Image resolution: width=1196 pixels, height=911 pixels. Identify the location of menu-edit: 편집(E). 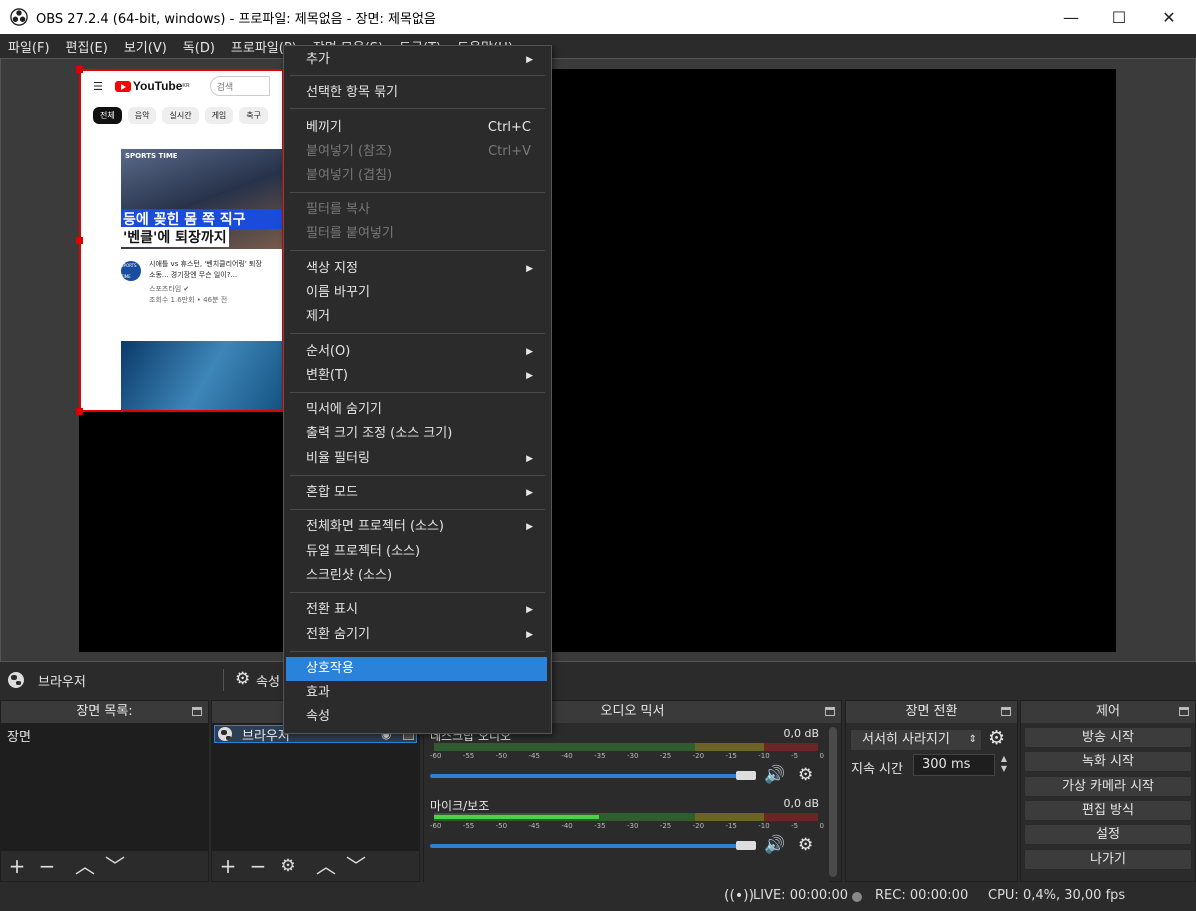
(87, 46).